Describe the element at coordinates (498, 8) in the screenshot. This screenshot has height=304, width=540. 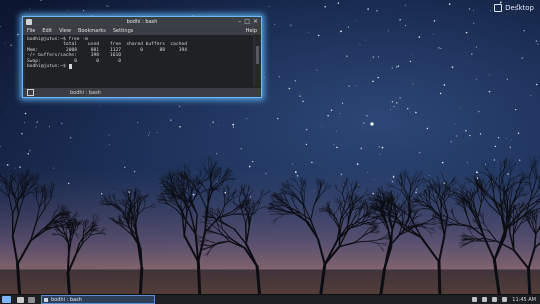
I see `desktop-icon` at that location.